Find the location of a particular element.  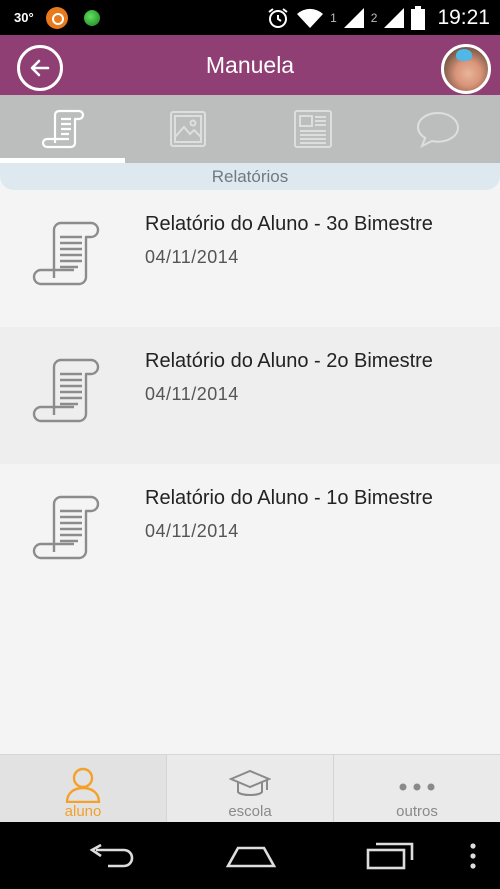

page-title: Manuela is located at coordinates (250, 65).